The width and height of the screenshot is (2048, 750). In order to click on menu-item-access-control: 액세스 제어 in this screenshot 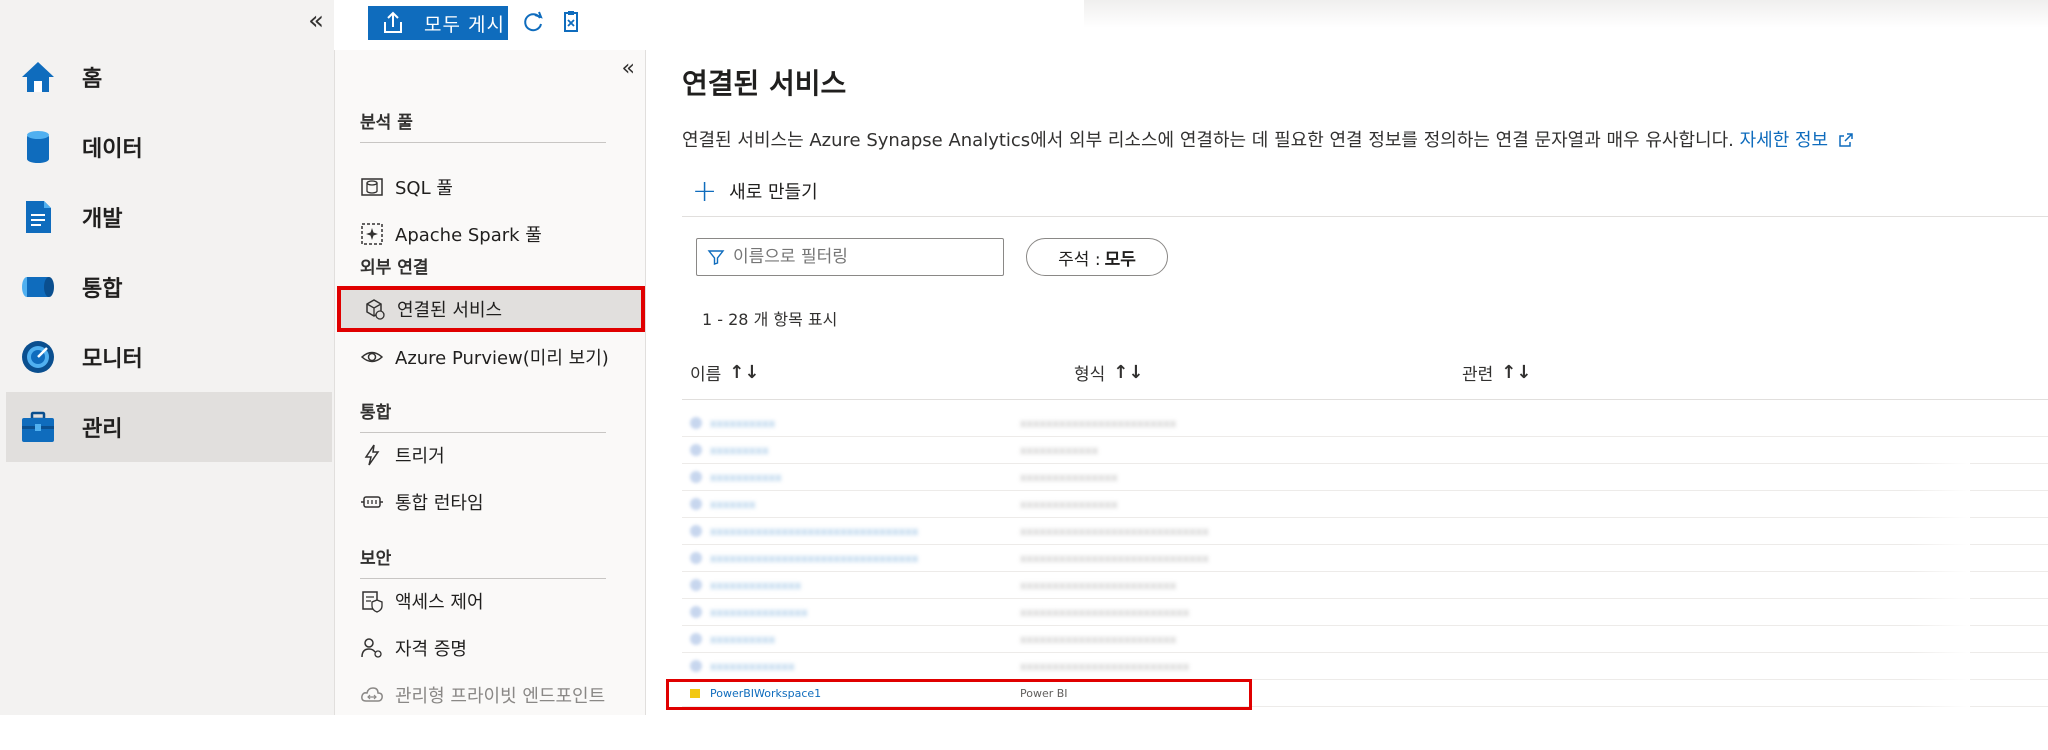, I will do `click(490, 601)`.